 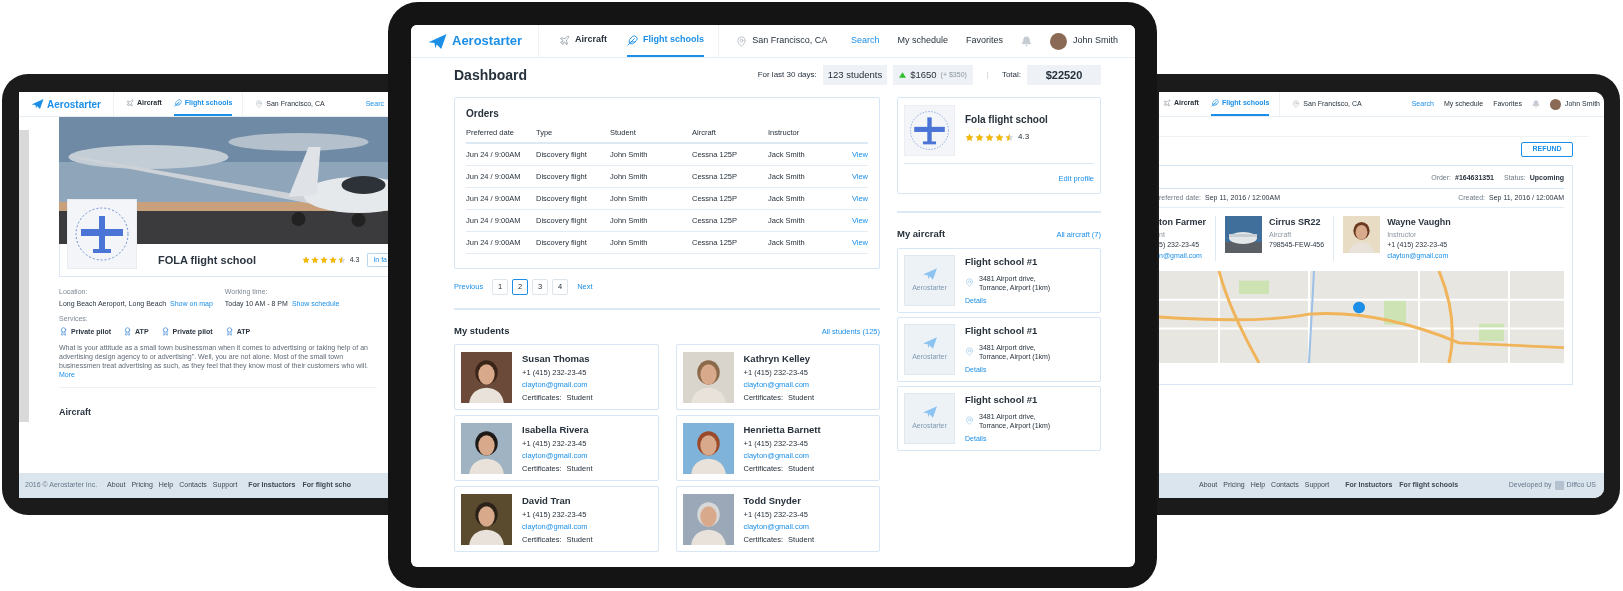 I want to click on card-title: Orders, so click(x=483, y=114).